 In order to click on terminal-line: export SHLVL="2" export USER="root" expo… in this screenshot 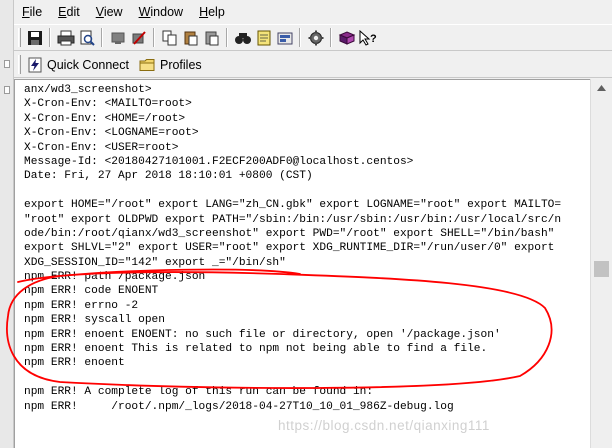, I will do `click(289, 248)`.